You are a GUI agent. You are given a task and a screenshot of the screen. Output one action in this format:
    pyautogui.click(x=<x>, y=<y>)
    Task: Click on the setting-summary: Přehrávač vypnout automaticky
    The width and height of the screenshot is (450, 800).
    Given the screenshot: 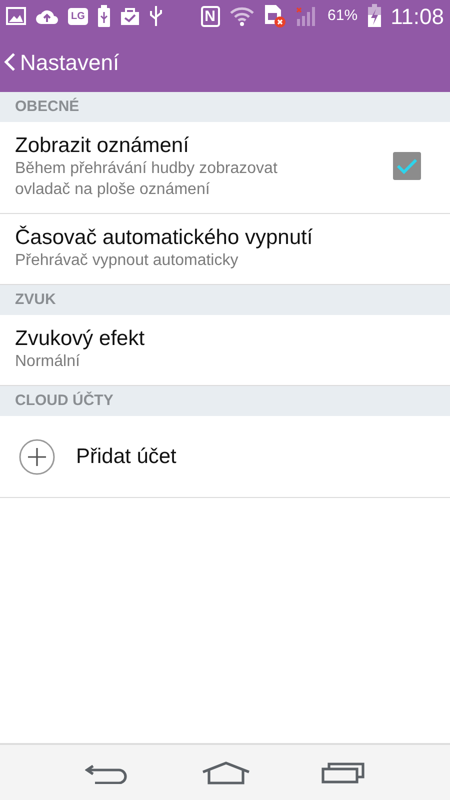 What is the action you would take?
    pyautogui.click(x=127, y=261)
    